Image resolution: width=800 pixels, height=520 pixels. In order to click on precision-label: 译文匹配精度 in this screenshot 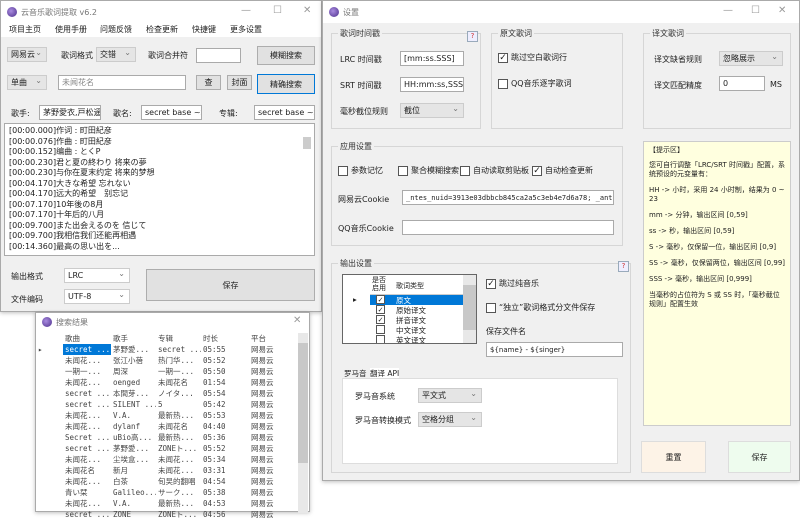, I will do `click(678, 85)`.